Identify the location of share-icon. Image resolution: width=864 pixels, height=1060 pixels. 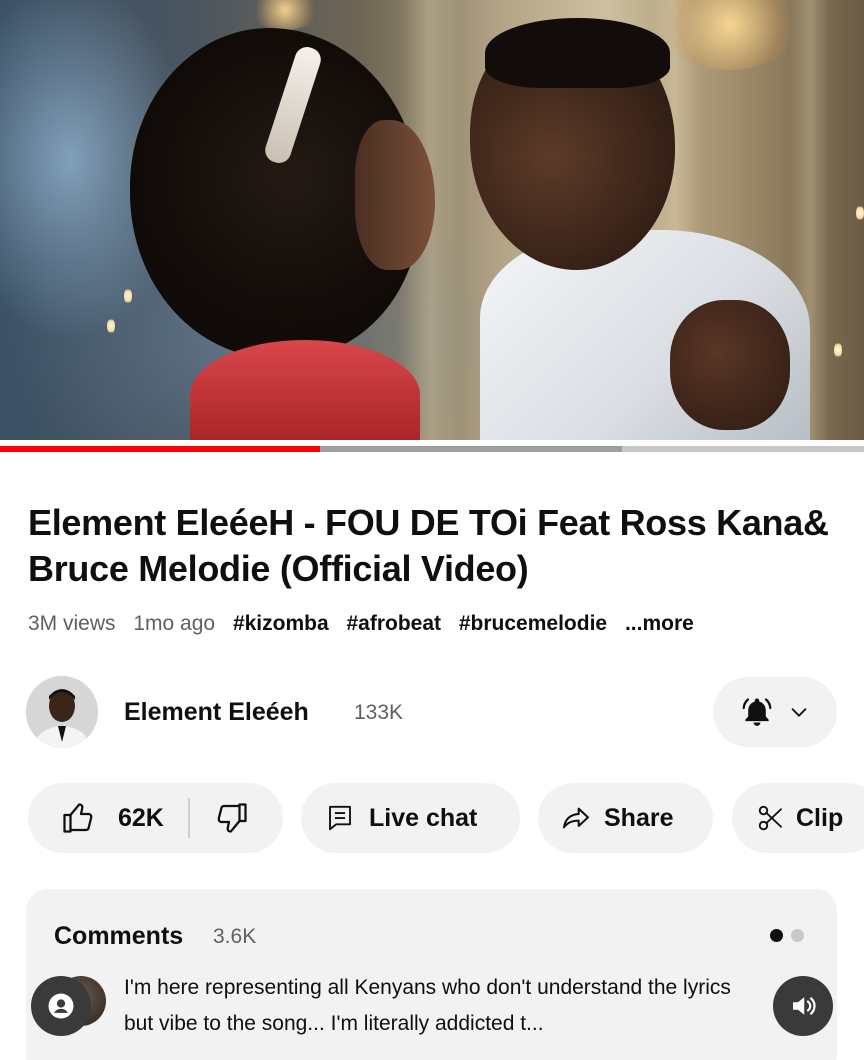
(576, 818).